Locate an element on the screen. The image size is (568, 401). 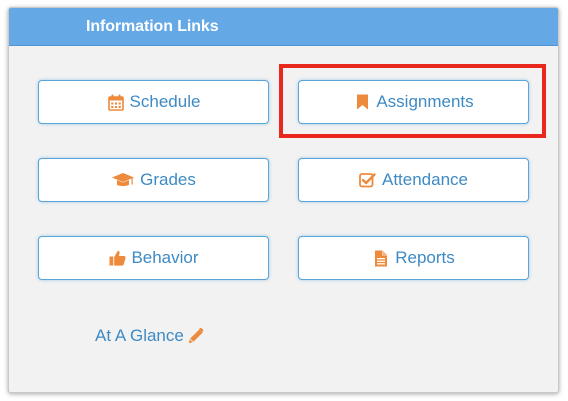
attendance-button: Attendance is located at coordinates (413, 180).